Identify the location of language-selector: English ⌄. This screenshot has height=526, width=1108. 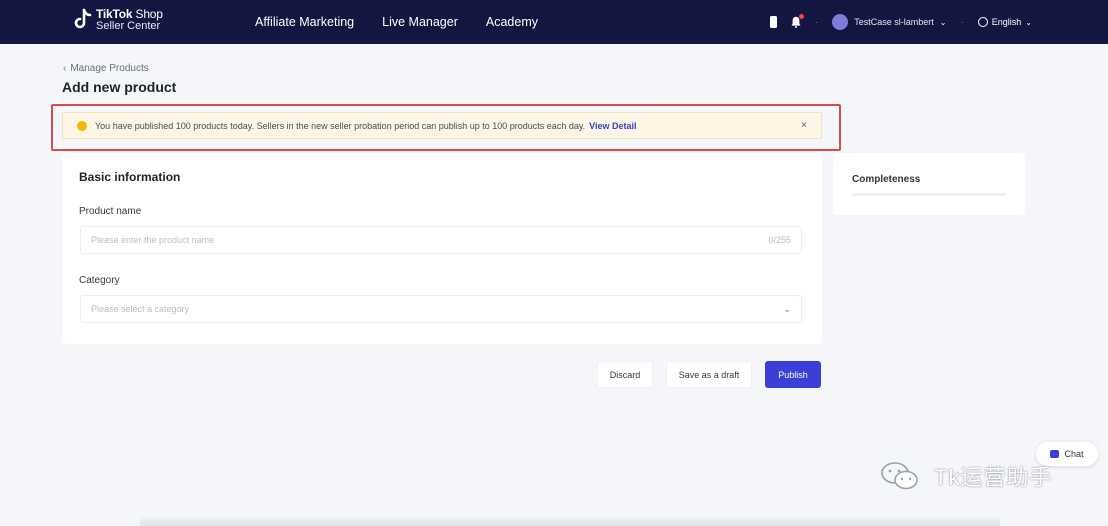
(1004, 22).